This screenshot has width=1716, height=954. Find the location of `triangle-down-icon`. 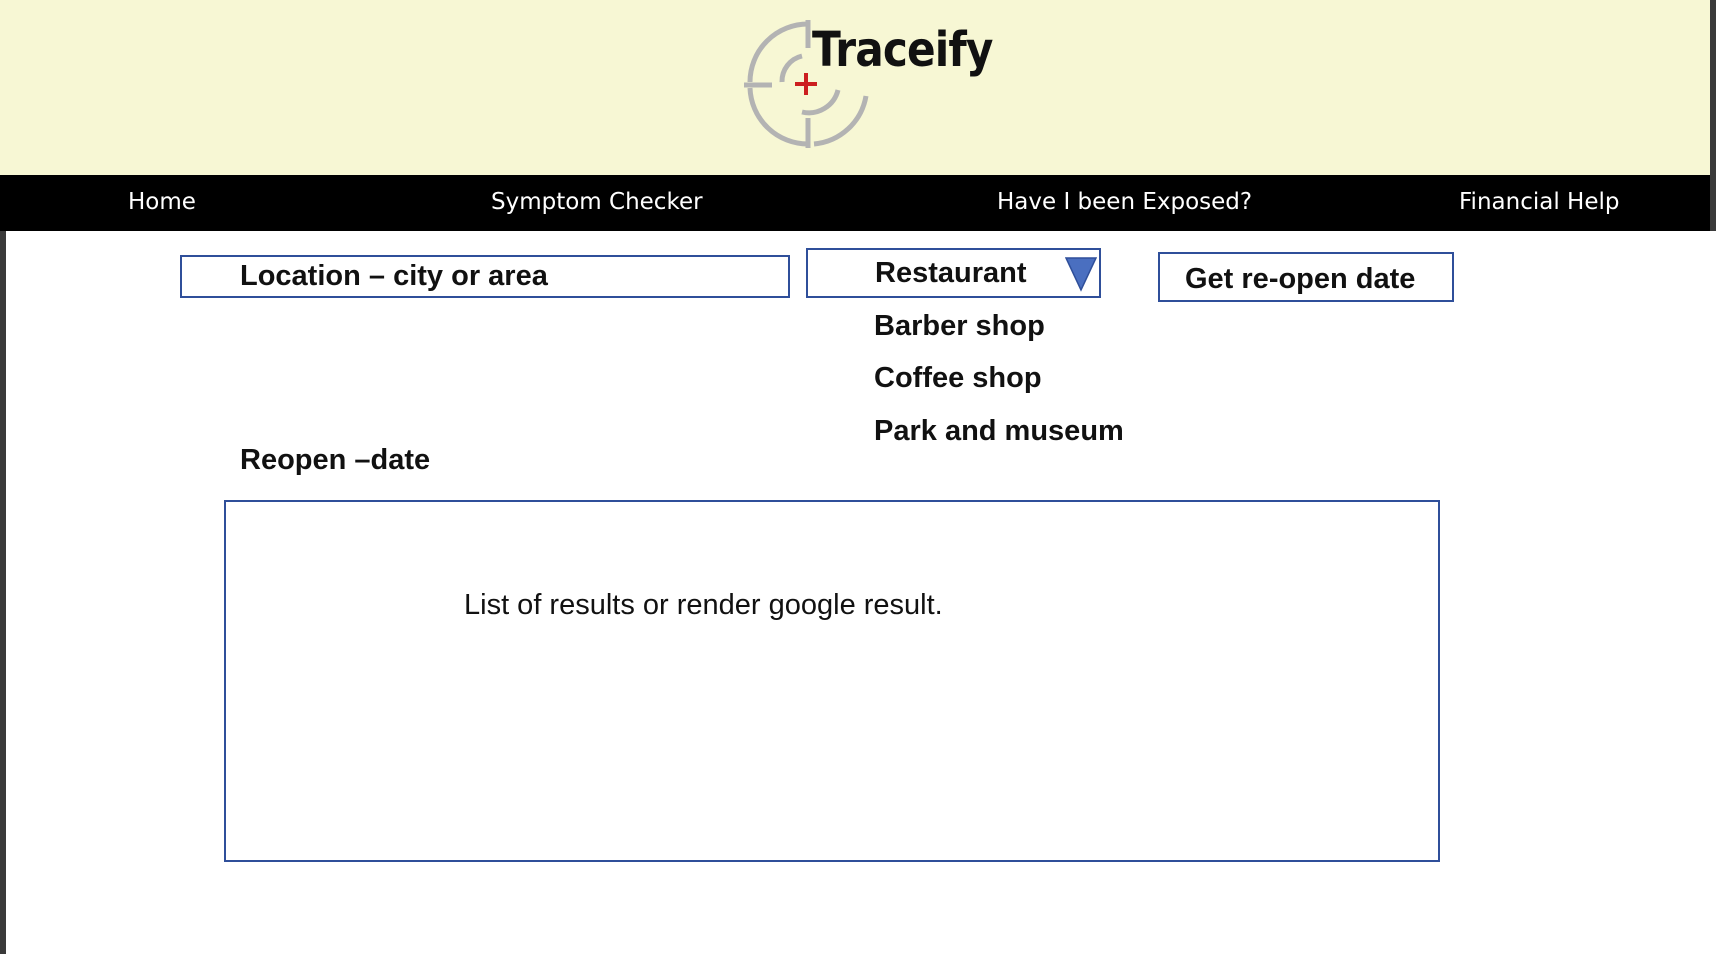

triangle-down-icon is located at coordinates (1081, 274).